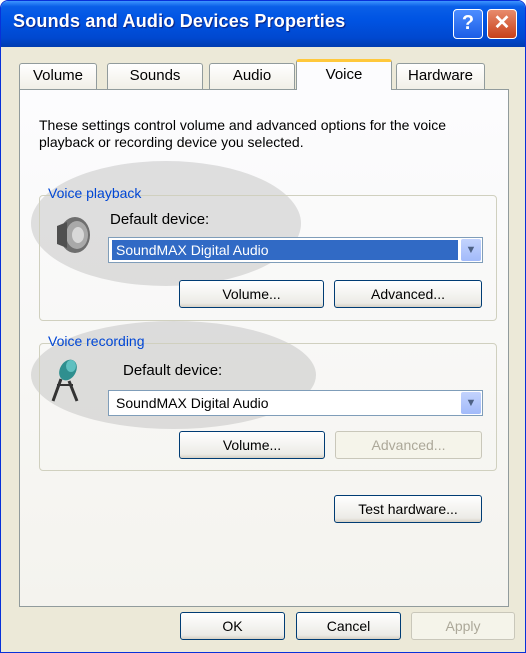 The height and width of the screenshot is (653, 526). Describe the element at coordinates (160, 219) in the screenshot. I see `playback-default-device-label: Default device:` at that location.